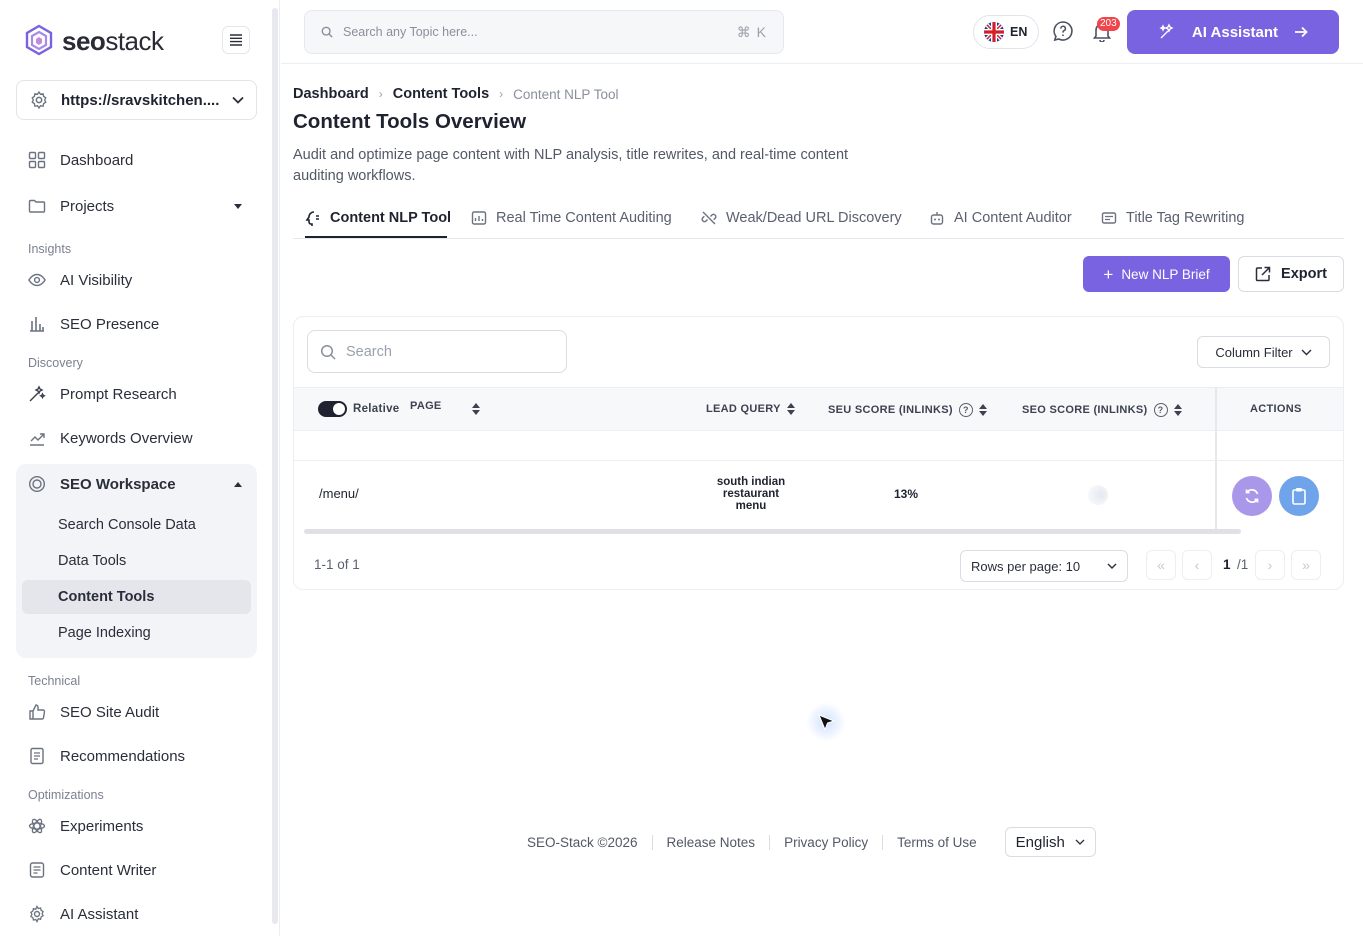  What do you see at coordinates (102, 826) in the screenshot?
I see `sidebar-item-label: Experiments` at bounding box center [102, 826].